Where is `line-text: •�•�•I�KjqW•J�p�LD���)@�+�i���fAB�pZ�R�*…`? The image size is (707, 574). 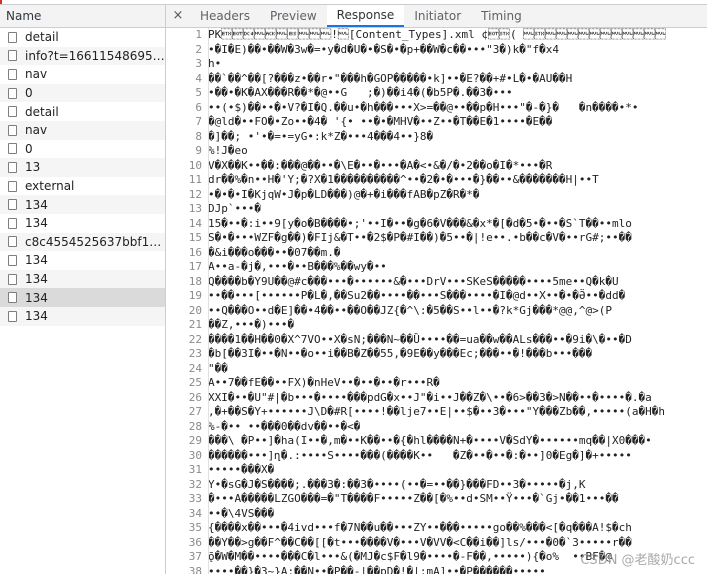
line-text: •�•�•I�KjqW•J�p�LD���)@�+�i���fAB�pZ�R�*… is located at coordinates (344, 194).